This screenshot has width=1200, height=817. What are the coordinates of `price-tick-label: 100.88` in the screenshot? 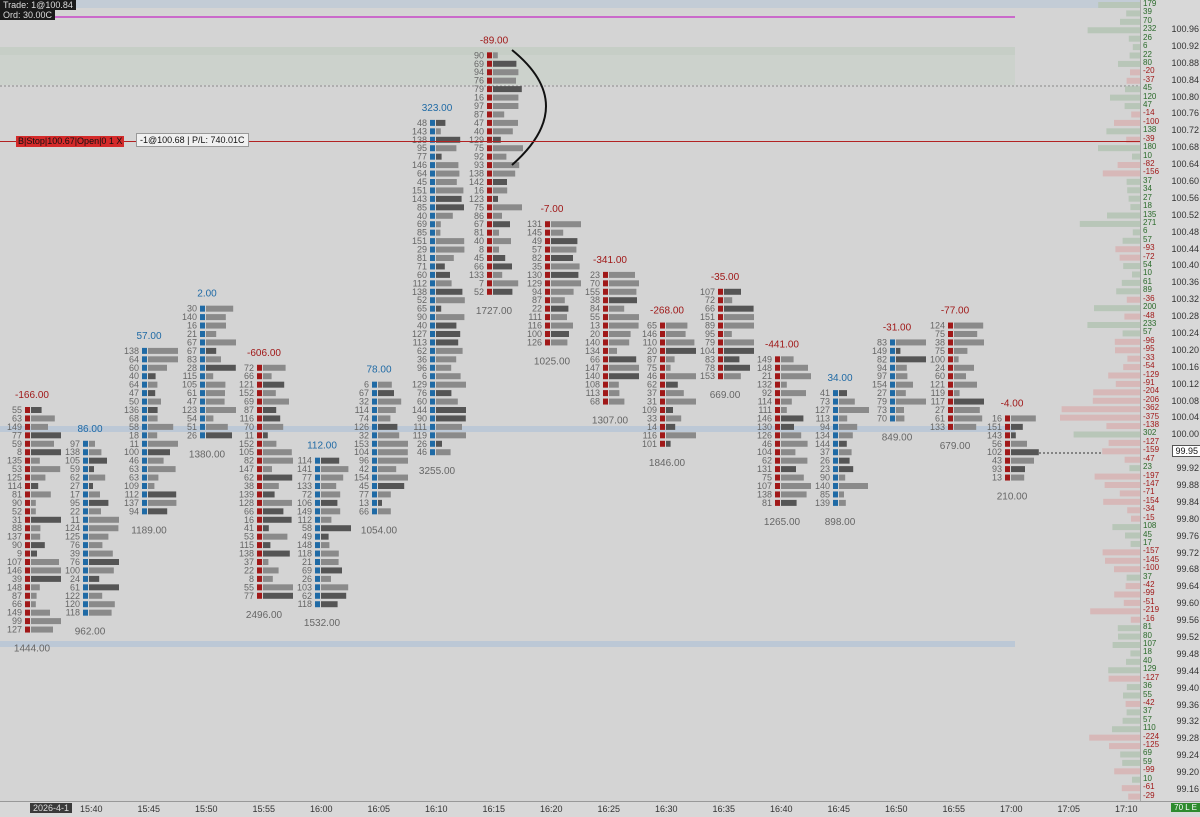 It's located at (1185, 62).